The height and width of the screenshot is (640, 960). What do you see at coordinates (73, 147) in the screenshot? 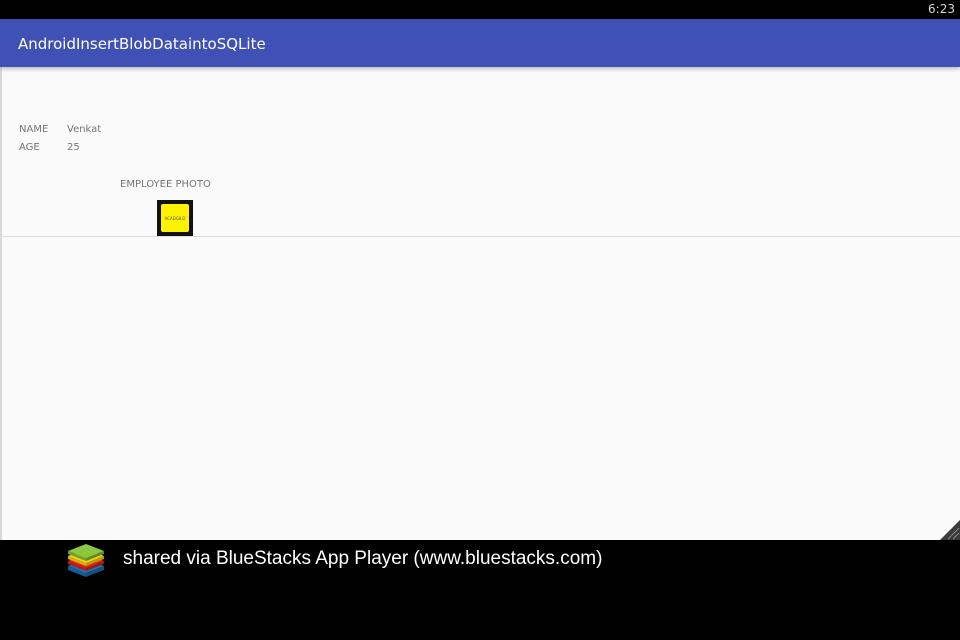
I see `age-value: 25` at bounding box center [73, 147].